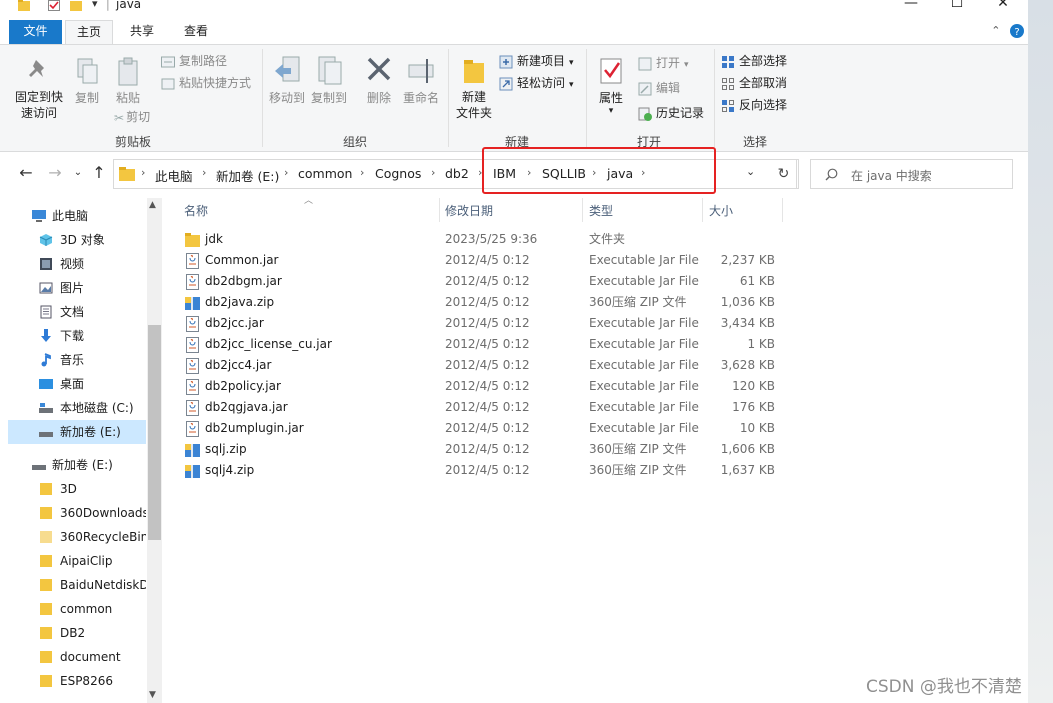  What do you see at coordinates (77, 312) in the screenshot?
I see `nav-item-documents: 文档` at bounding box center [77, 312].